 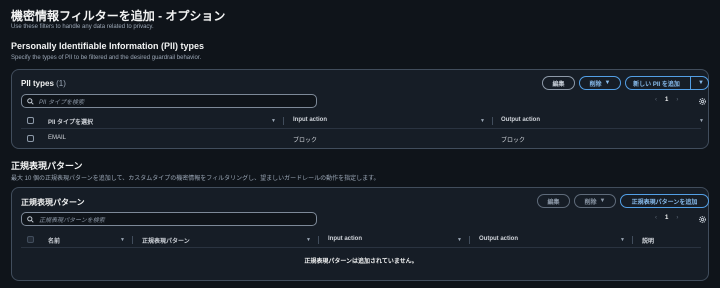 I want to click on output-action-cell: ブロック, so click(x=513, y=141).